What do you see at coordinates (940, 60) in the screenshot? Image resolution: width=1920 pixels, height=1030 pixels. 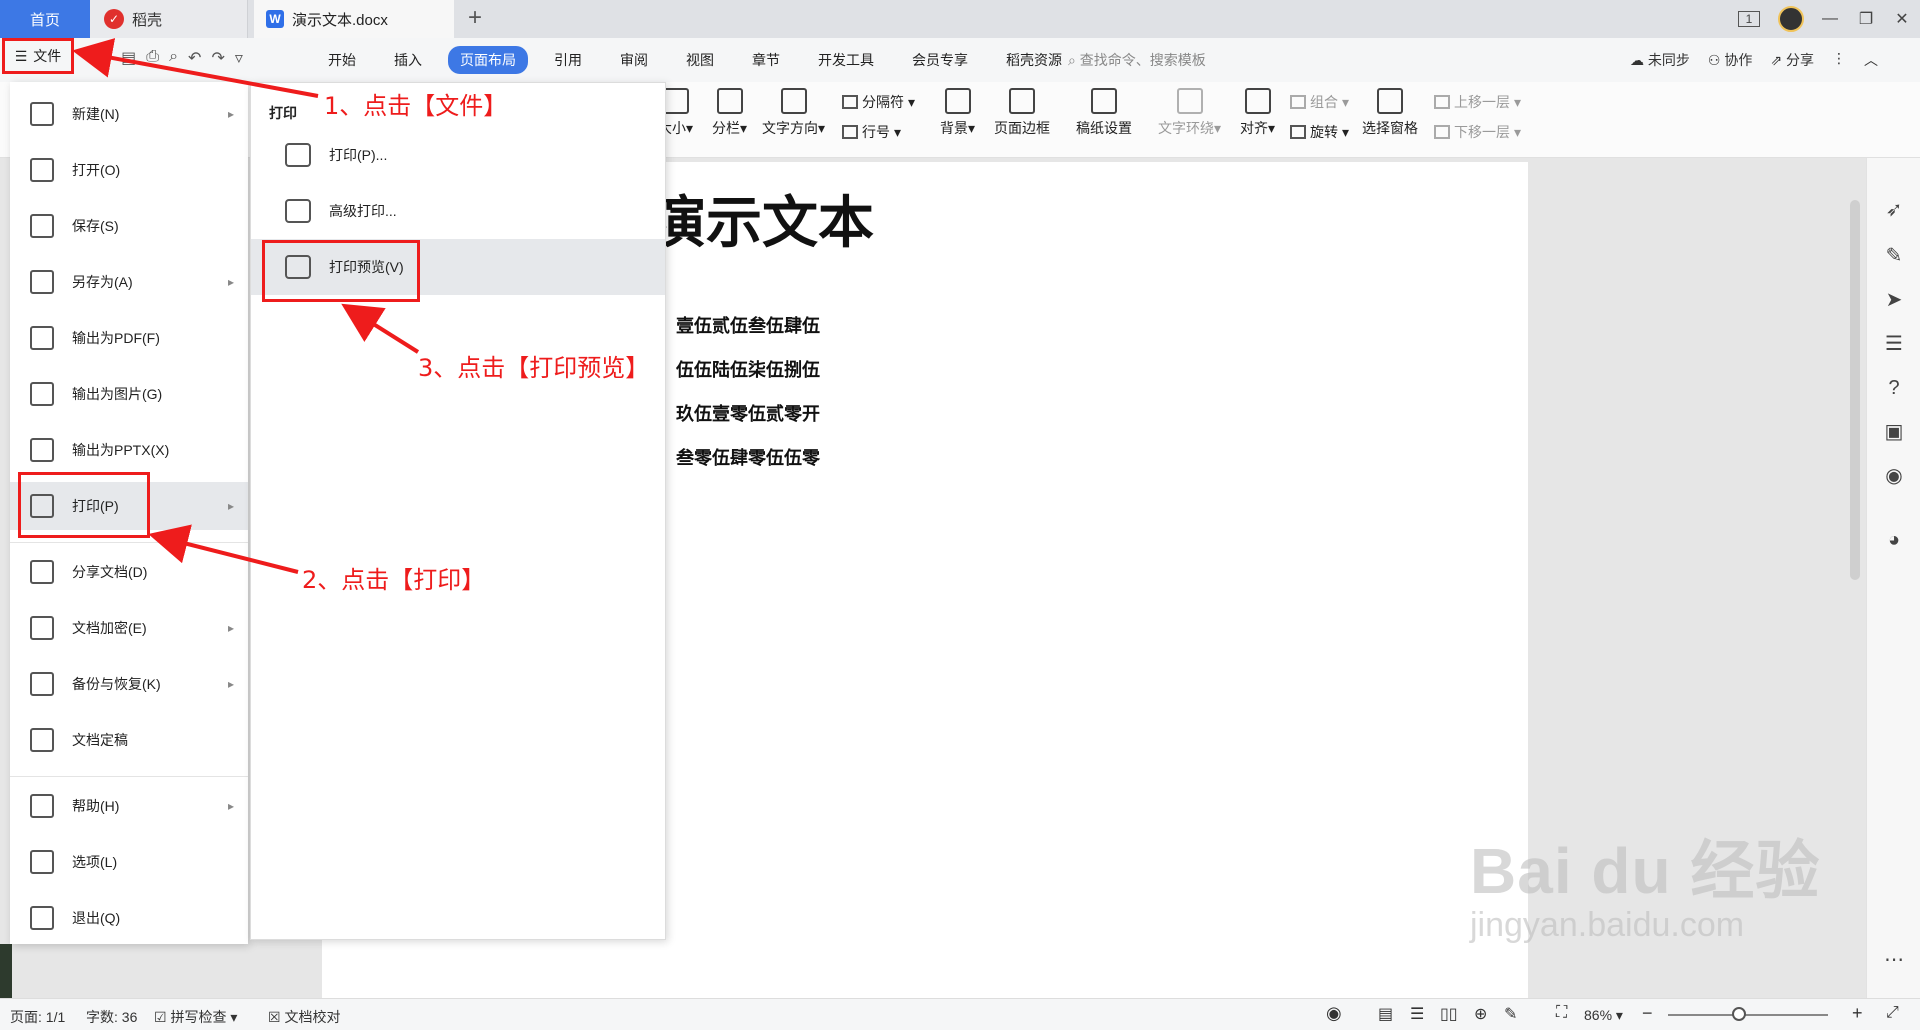 I see `tab-member: 会员专享` at bounding box center [940, 60].